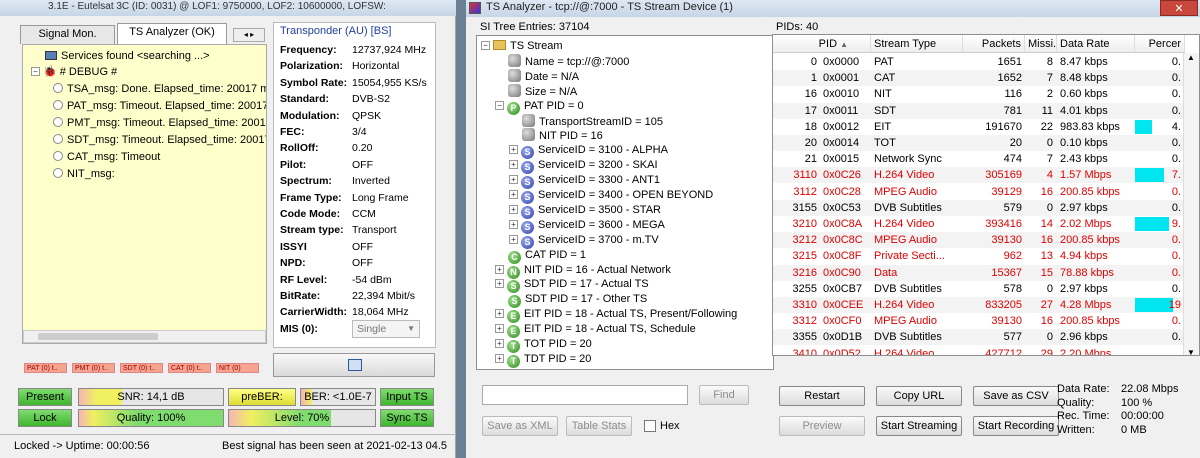  Describe the element at coordinates (1176, 256) in the screenshot. I see `percent-cell: 0.` at that location.